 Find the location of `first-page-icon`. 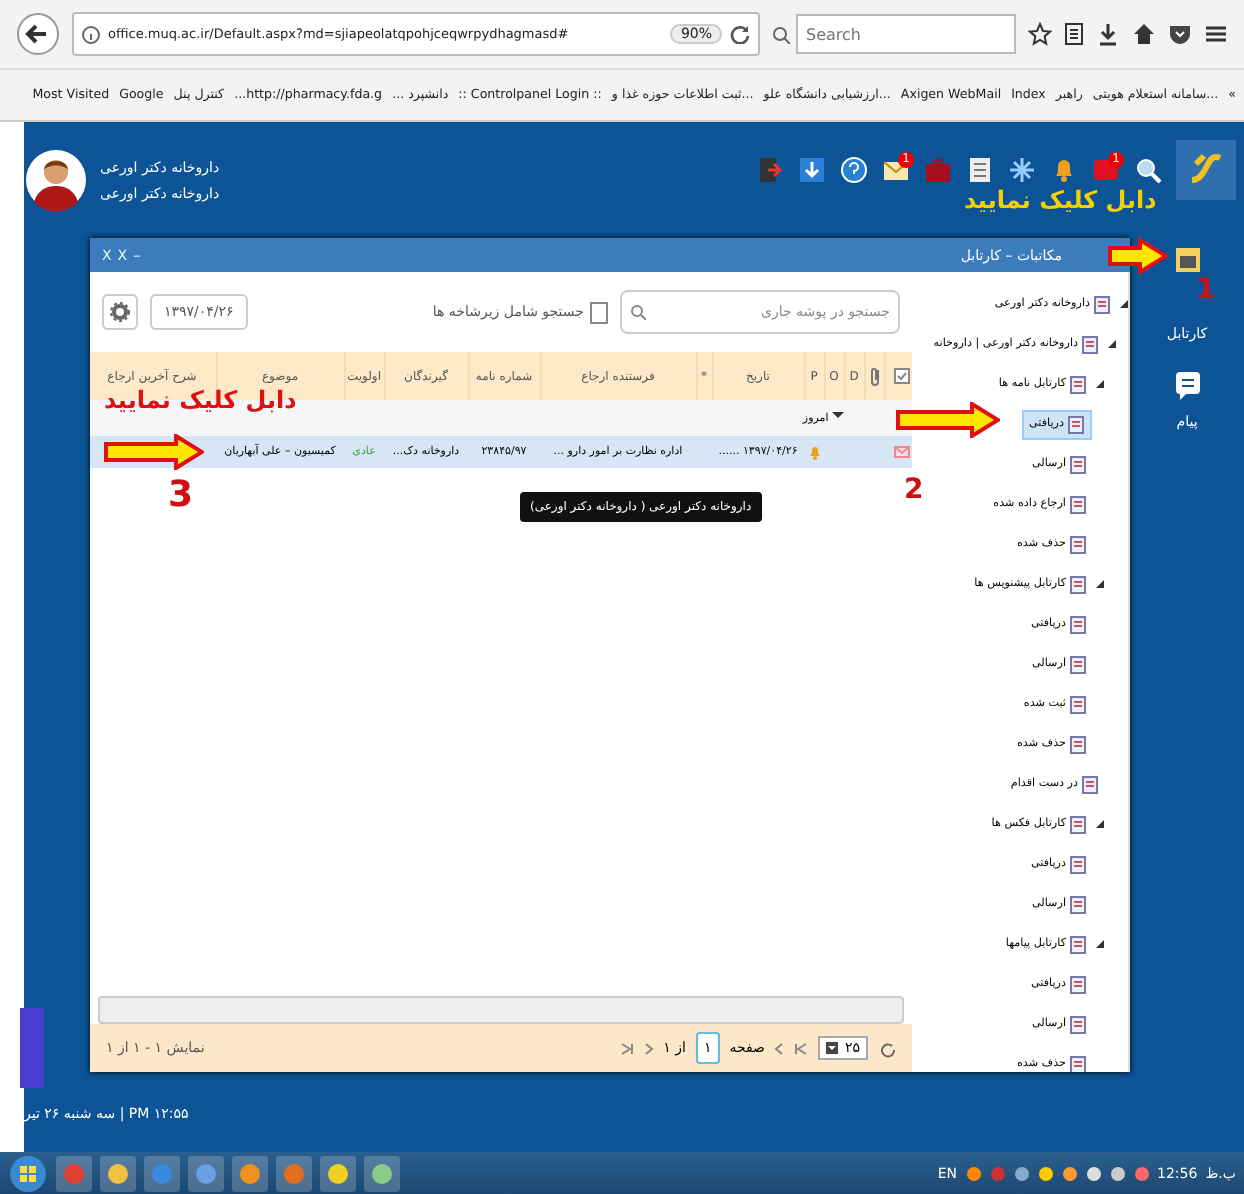

first-page-icon is located at coordinates (801, 1048).